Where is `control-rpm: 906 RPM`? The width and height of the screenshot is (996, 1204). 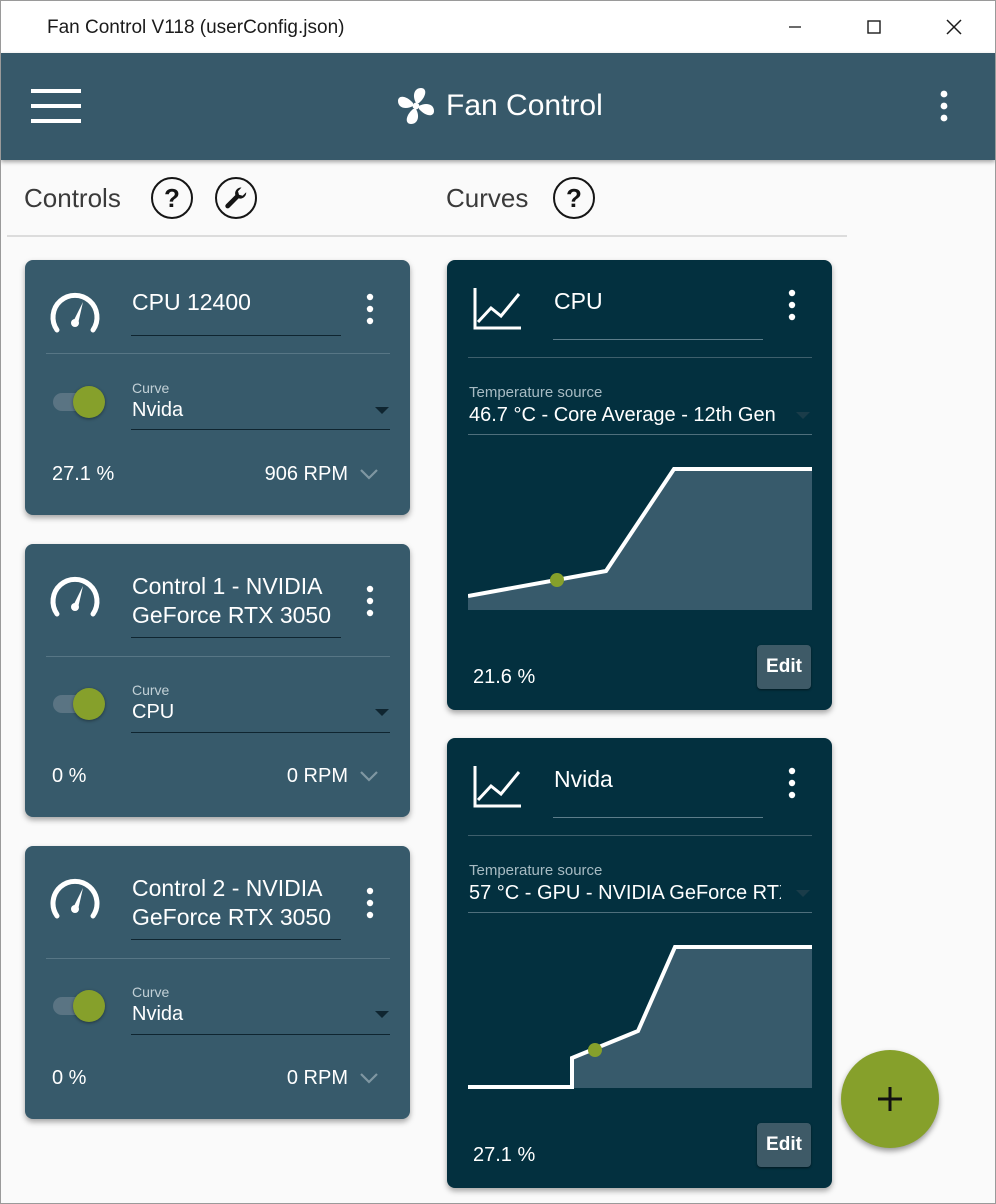
control-rpm: 906 RPM is located at coordinates (306, 474).